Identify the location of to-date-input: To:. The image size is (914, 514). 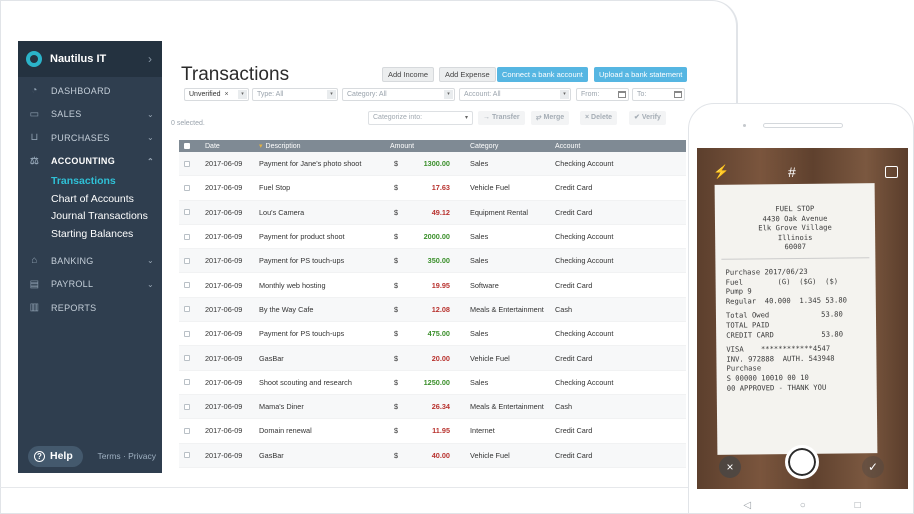
(658, 94).